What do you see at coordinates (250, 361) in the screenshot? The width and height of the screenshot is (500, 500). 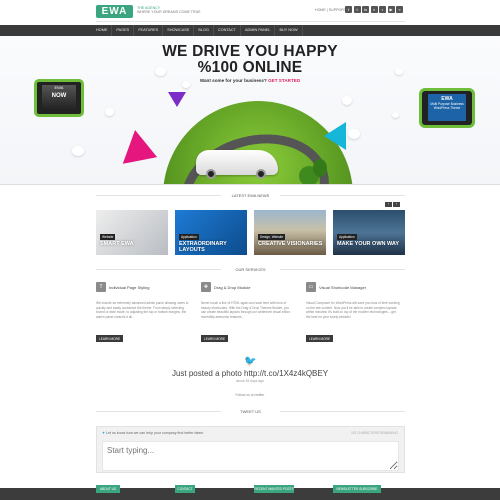 I see `twitter-bird-icon: 🐦` at bounding box center [250, 361].